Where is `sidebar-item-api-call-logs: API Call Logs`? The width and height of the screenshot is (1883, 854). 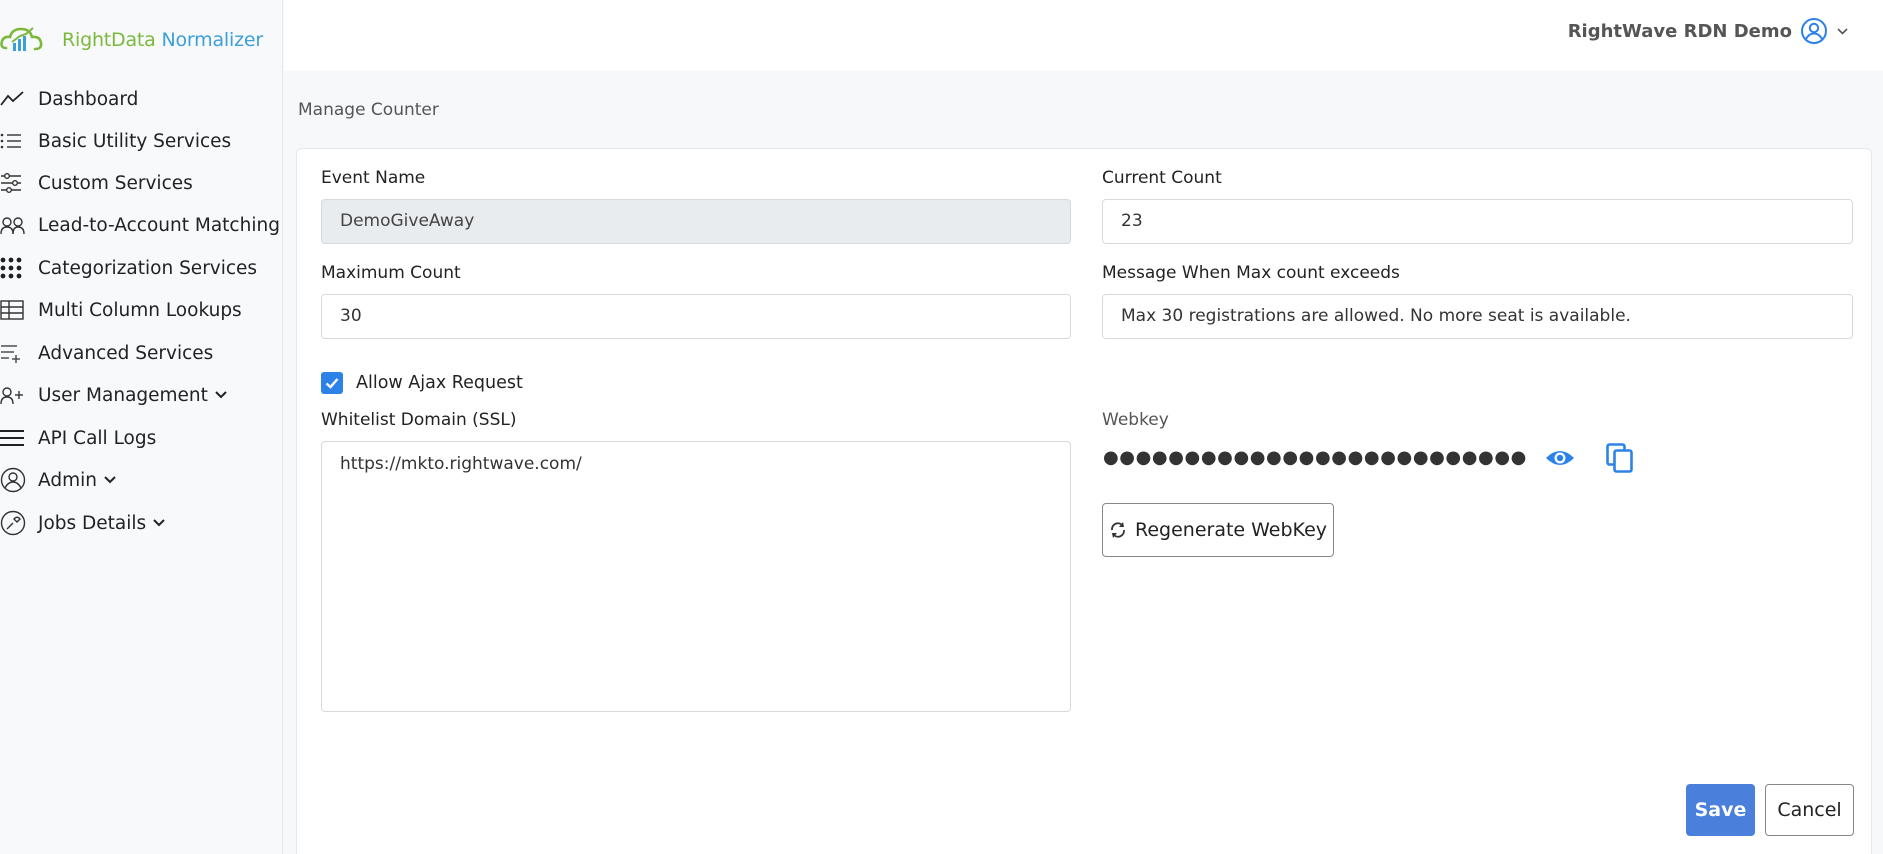
sidebar-item-api-call-logs: API Call Logs is located at coordinates (78, 438).